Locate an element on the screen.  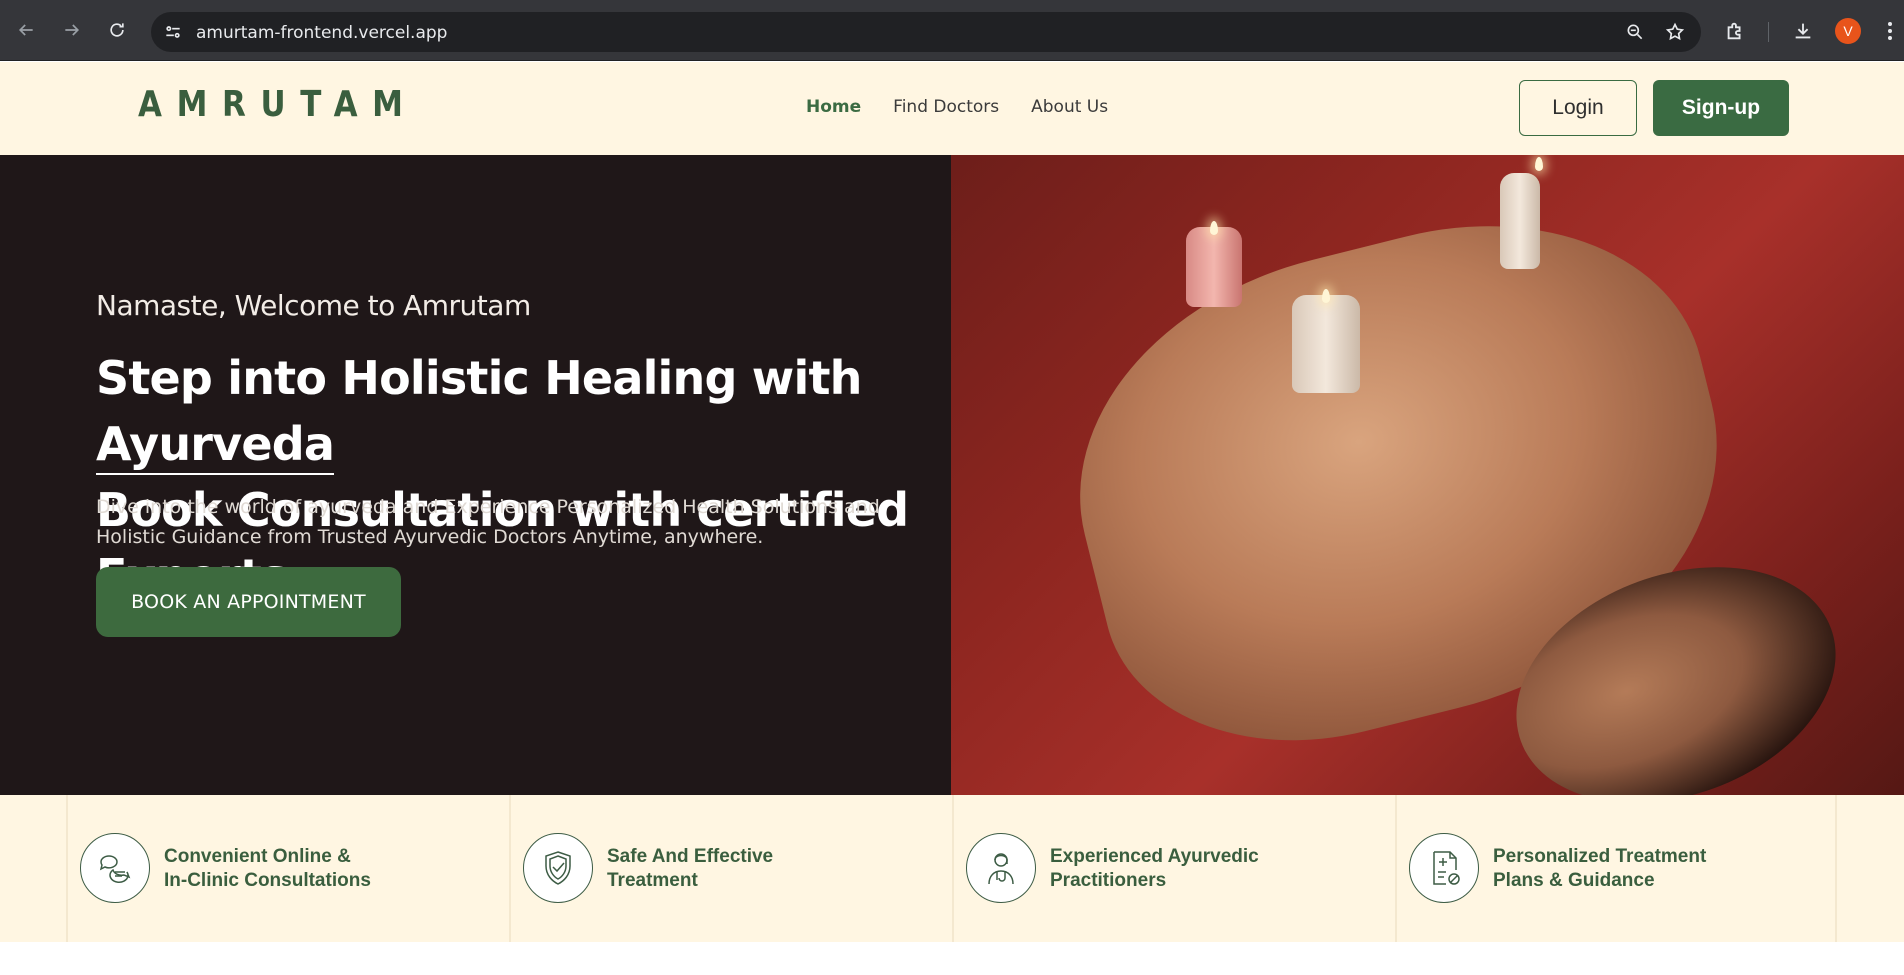
download-icon is located at coordinates (1803, 31).